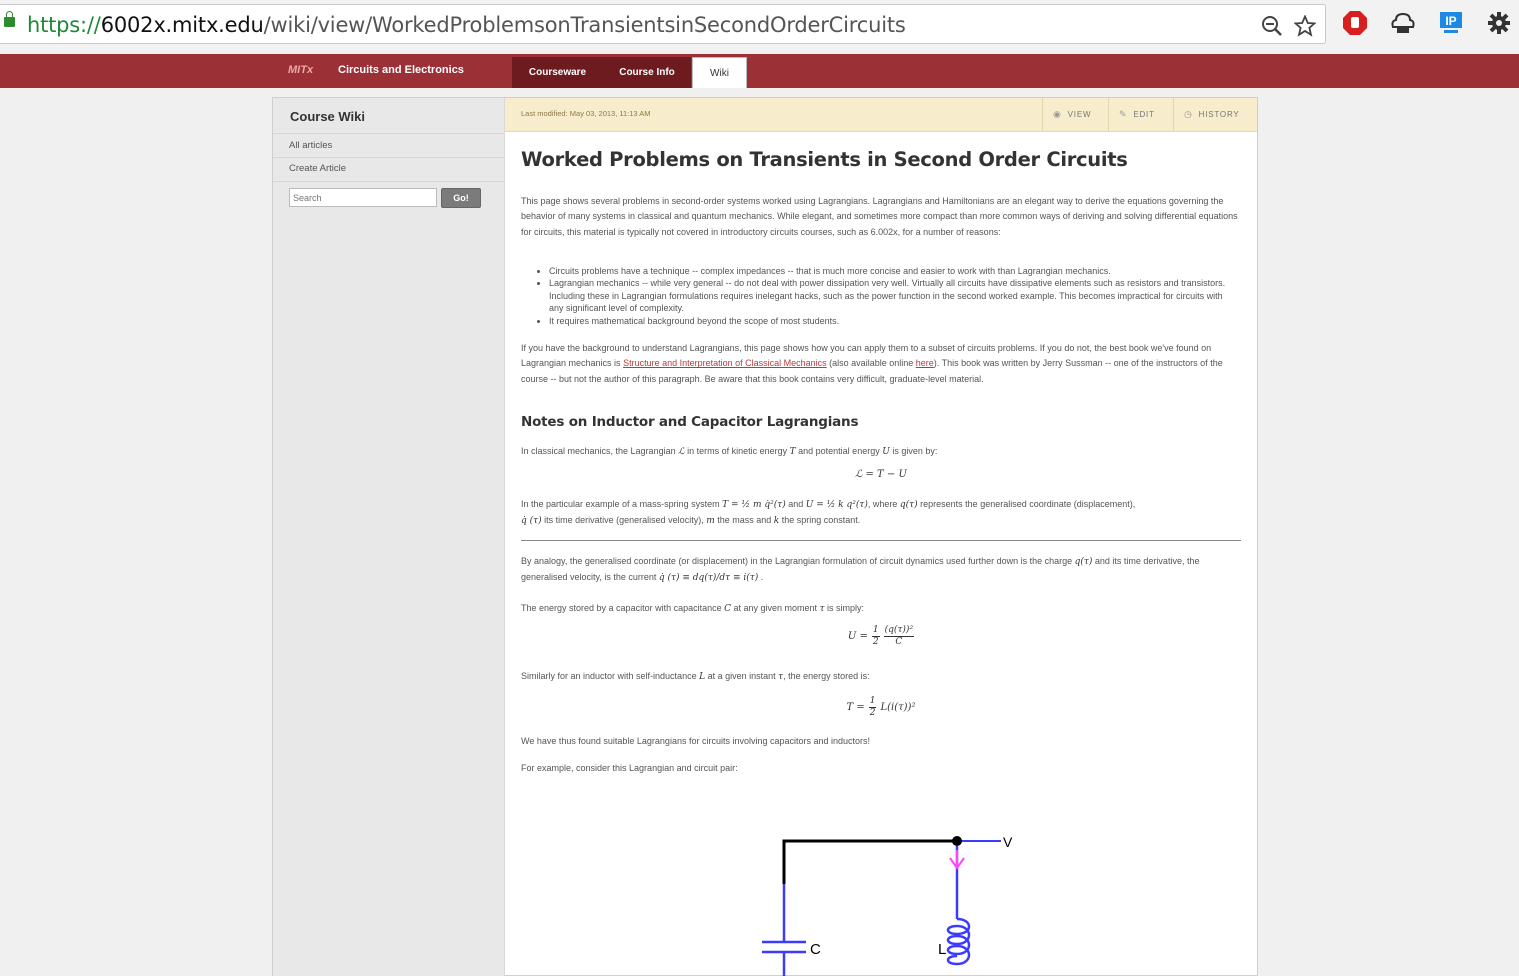 This screenshot has width=1519, height=976. Describe the element at coordinates (401, 70) in the screenshot. I see `course-title: Circuits and Electronics` at that location.